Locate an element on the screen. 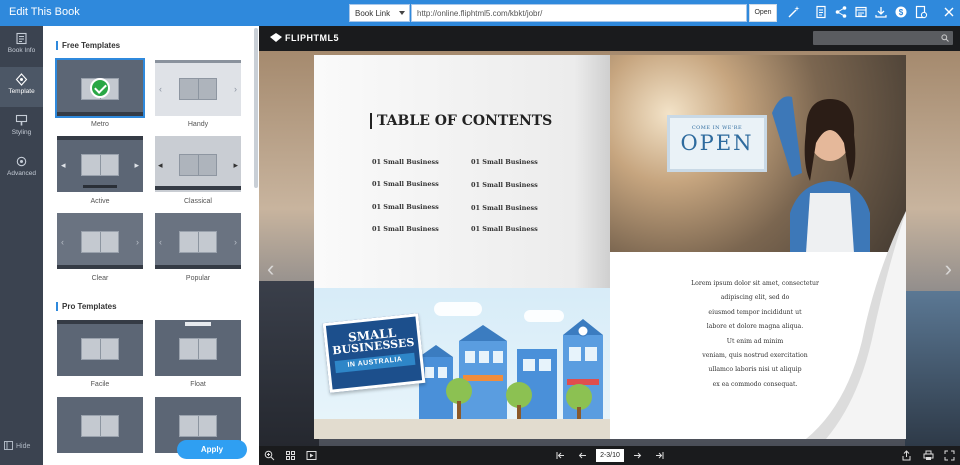  storefront-buildings is located at coordinates (511, 370).